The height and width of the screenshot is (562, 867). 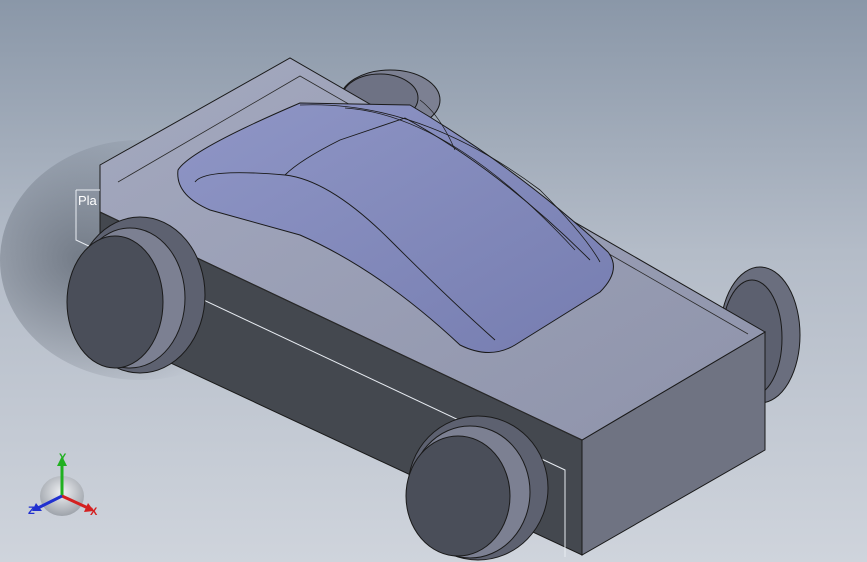 I want to click on y-axis-label: Y, so click(x=63, y=458).